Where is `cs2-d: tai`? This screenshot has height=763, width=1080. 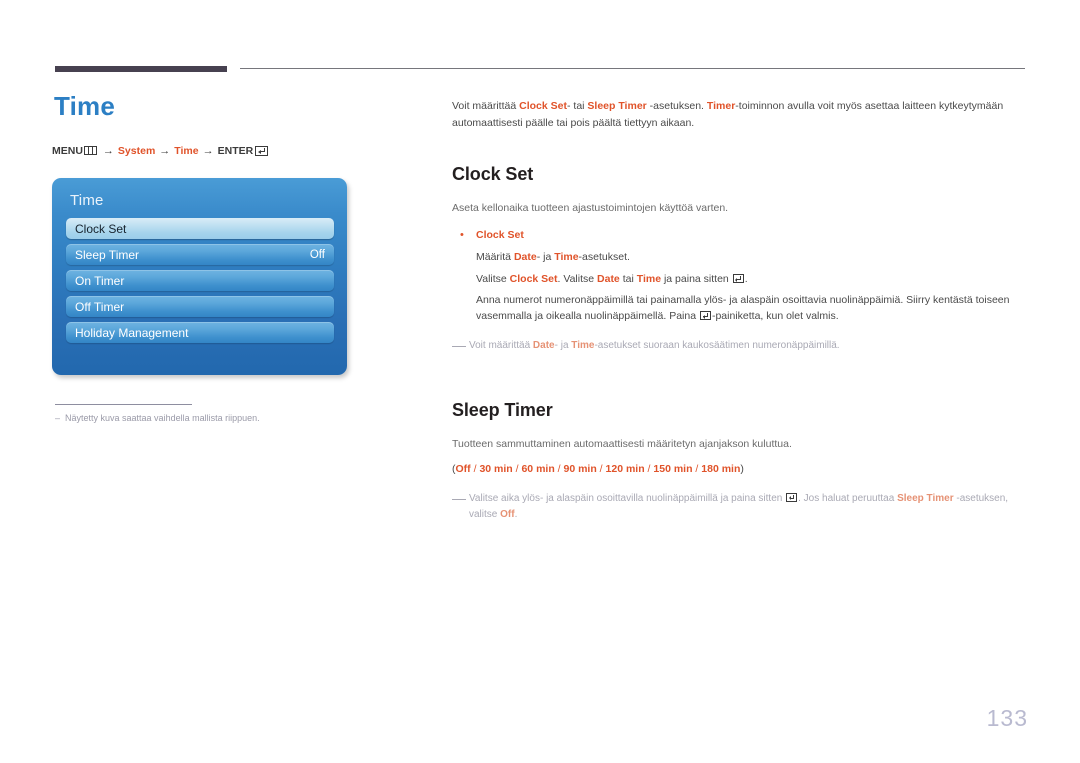
cs2-d: tai is located at coordinates (628, 278).